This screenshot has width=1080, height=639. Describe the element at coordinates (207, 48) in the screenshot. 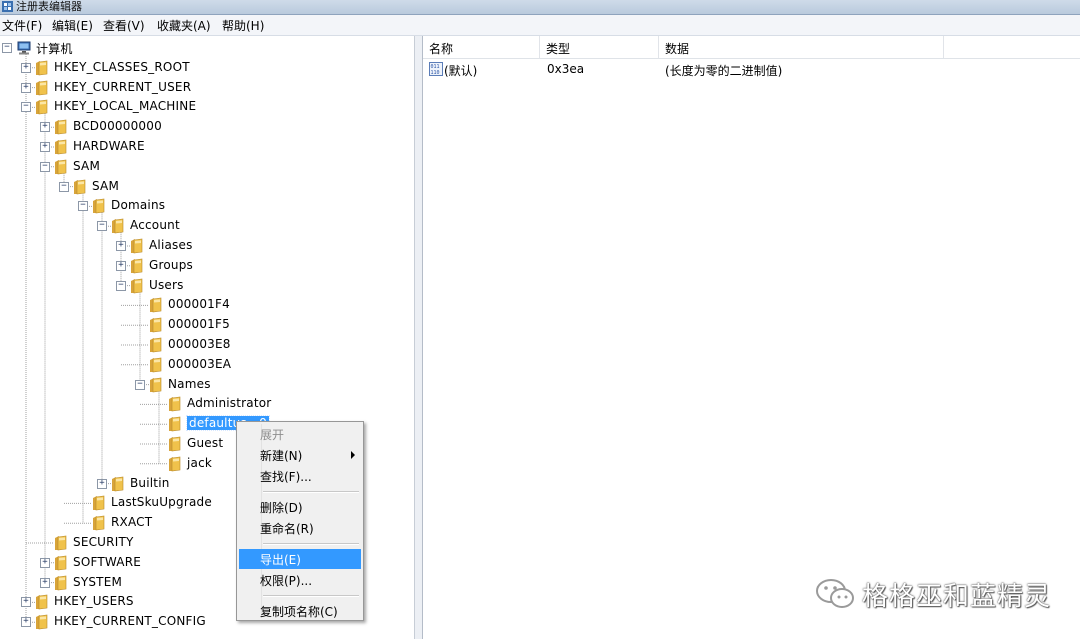

I see `tree-item: − 计算机` at that location.